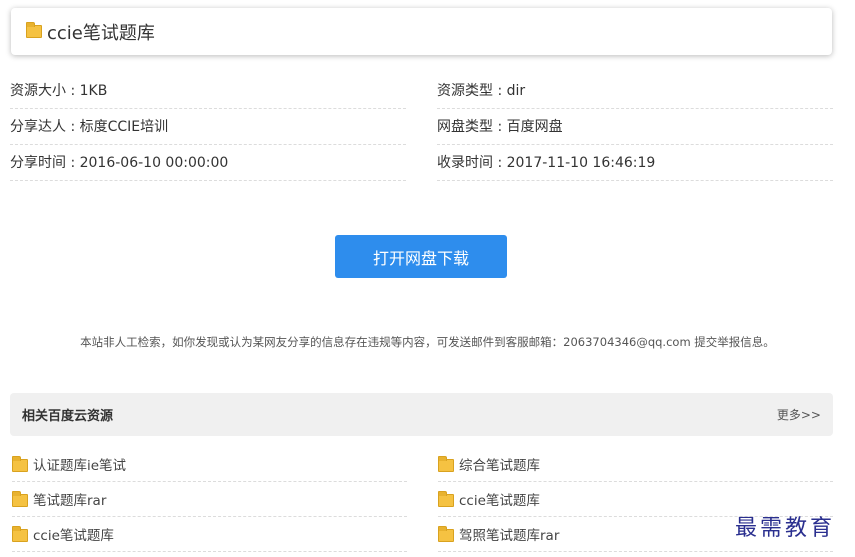  What do you see at coordinates (635, 464) in the screenshot?
I see `related-item: 综合笔试题库` at bounding box center [635, 464].